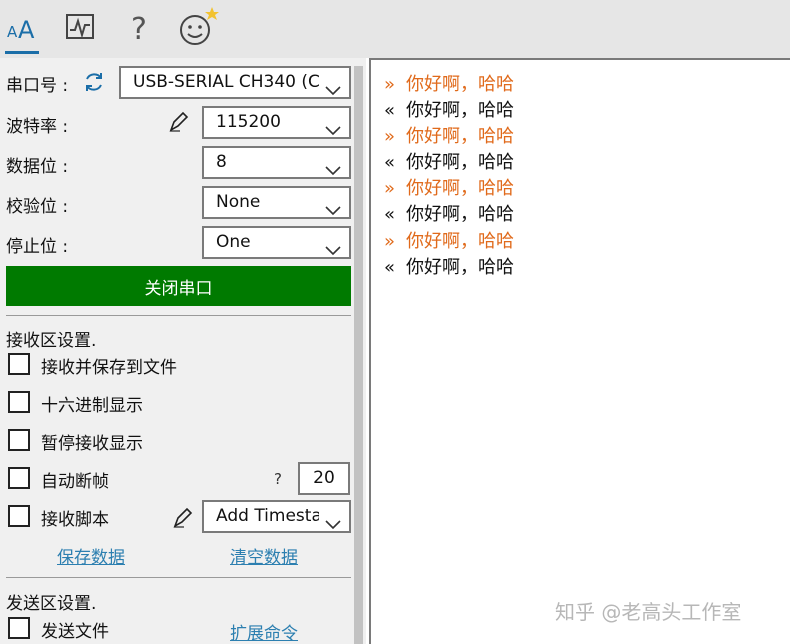 This screenshot has height=644, width=790. I want to click on stopbits-select: One, so click(276, 242).